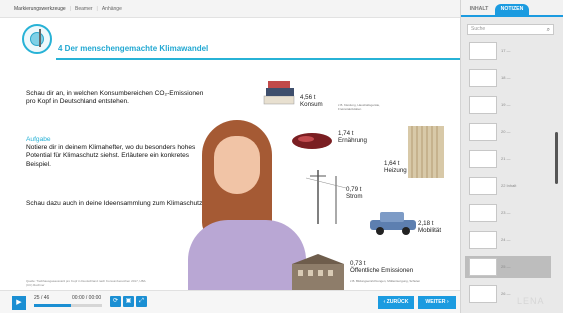  What do you see at coordinates (40, 9) in the screenshot?
I see `breadcrumb-item-markierungswerkzeuge: Markierungswerkzeuge` at bounding box center [40, 9].